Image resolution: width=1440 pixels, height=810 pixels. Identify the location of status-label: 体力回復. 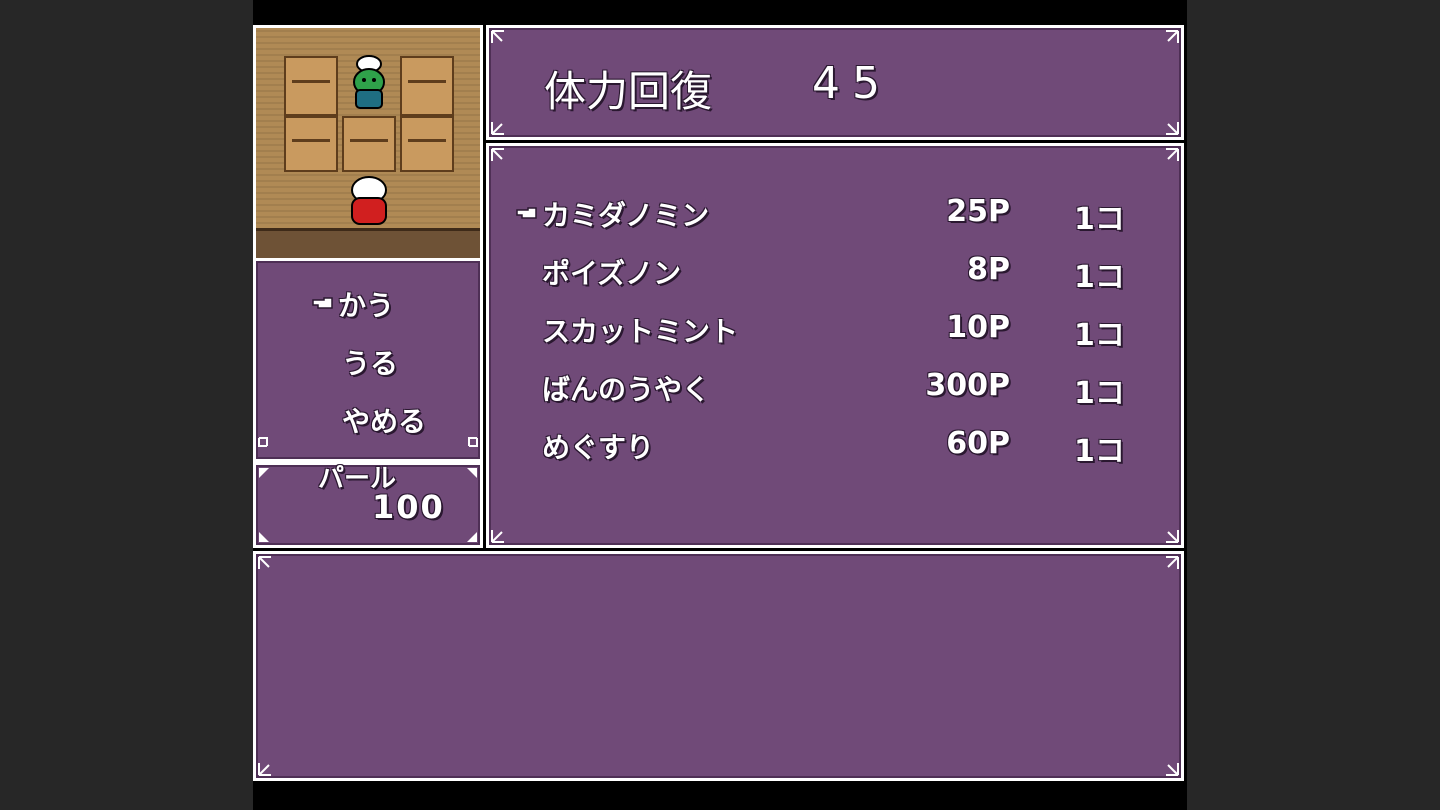
(628, 91).